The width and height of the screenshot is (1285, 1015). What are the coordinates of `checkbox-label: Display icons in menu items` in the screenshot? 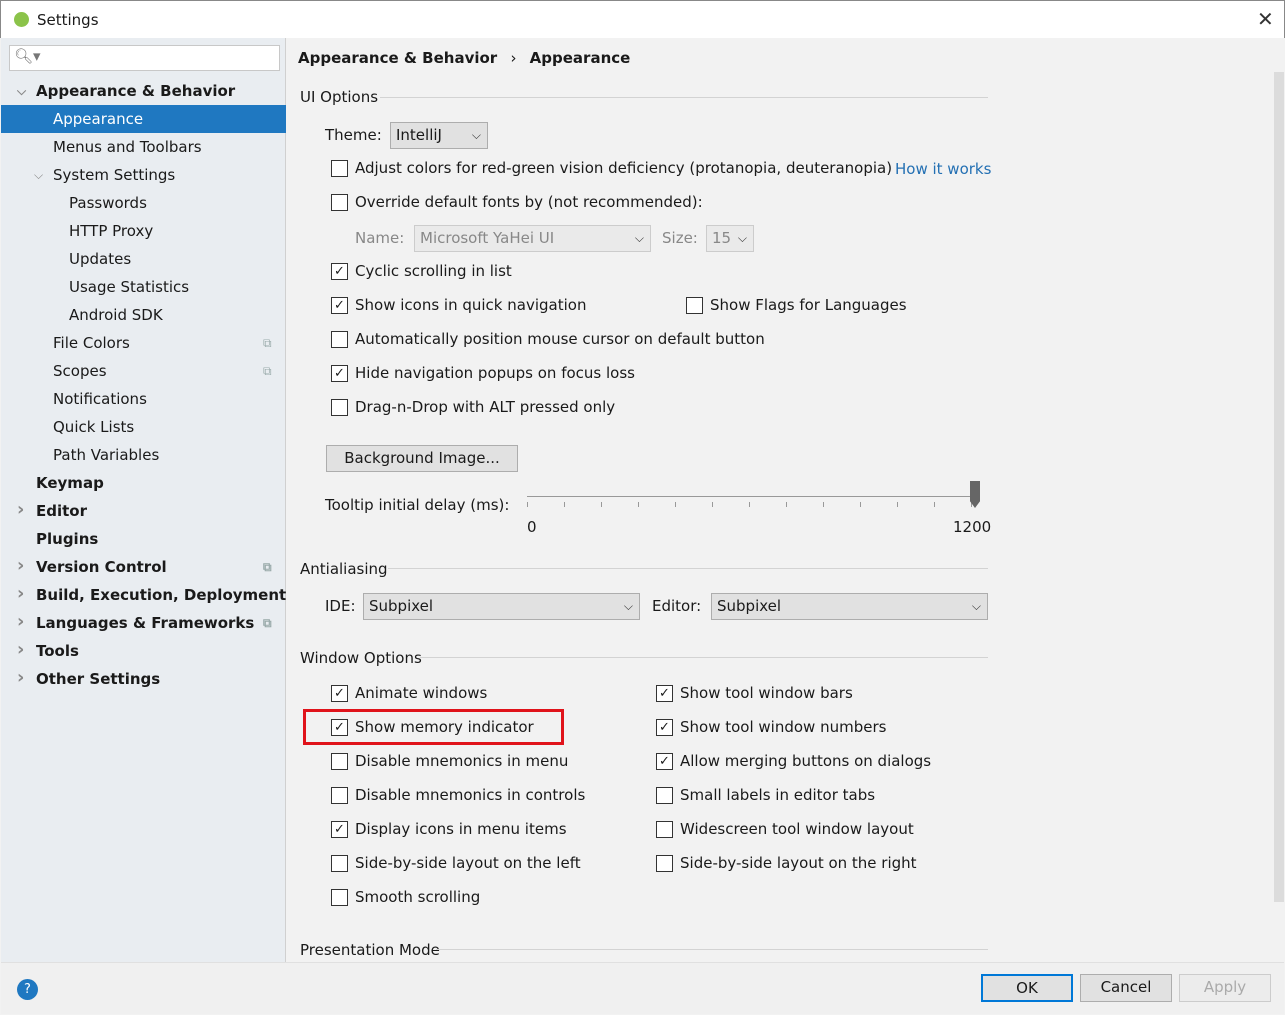 It's located at (461, 829).